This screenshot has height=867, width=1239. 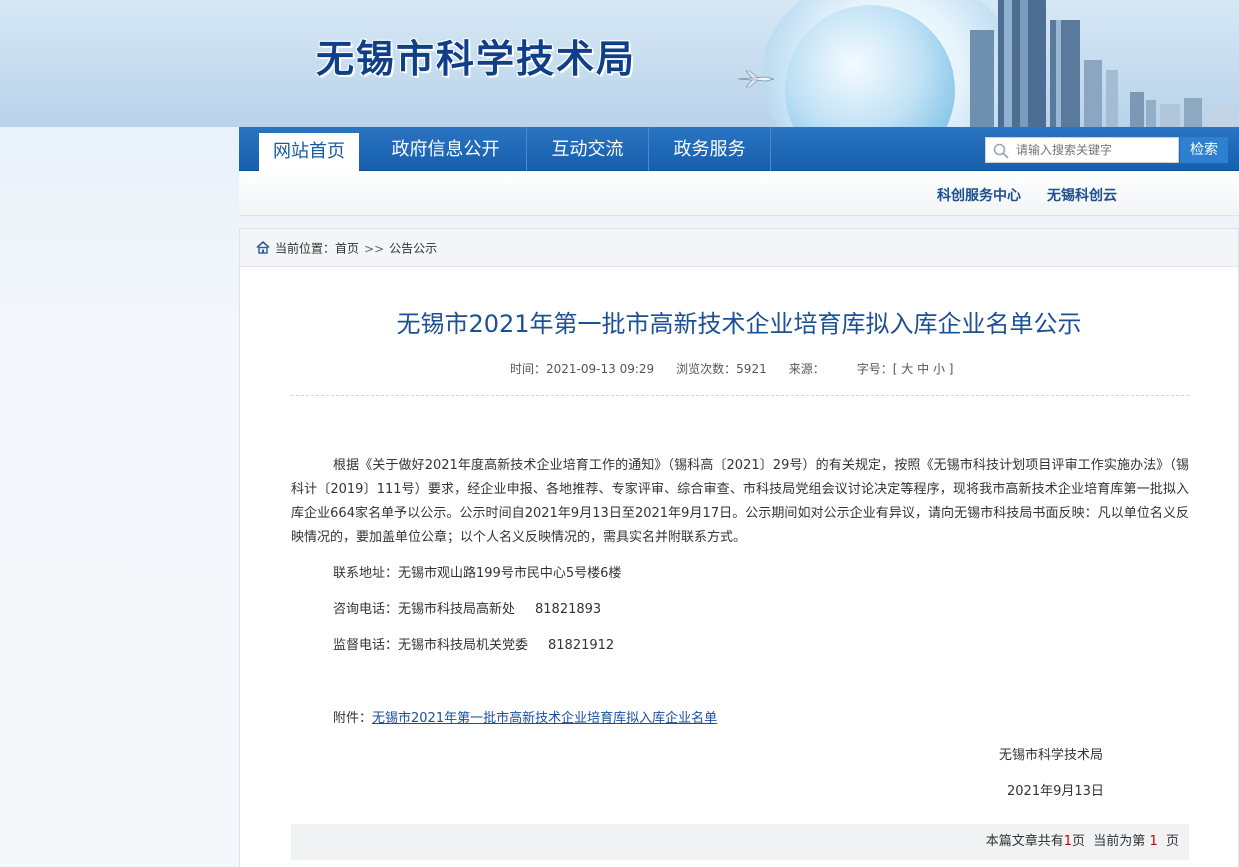 I want to click on pager-text-a: 本篇文章共有, so click(x=1024, y=841).